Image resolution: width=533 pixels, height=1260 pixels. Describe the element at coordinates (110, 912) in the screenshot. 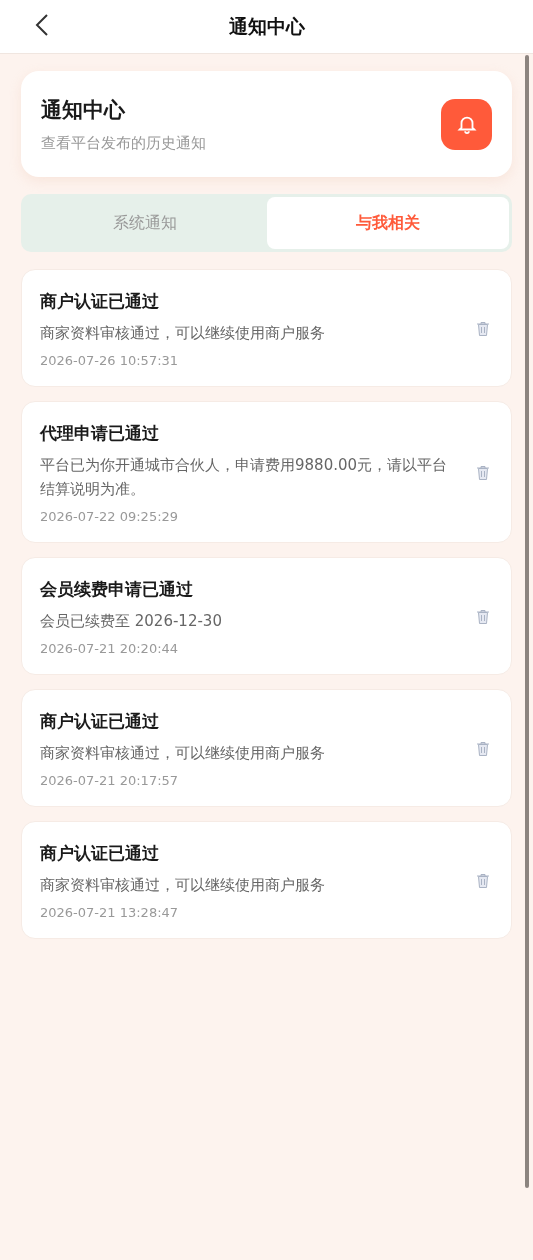

I see `notification-time: 2026-07-21 13:28:47` at that location.